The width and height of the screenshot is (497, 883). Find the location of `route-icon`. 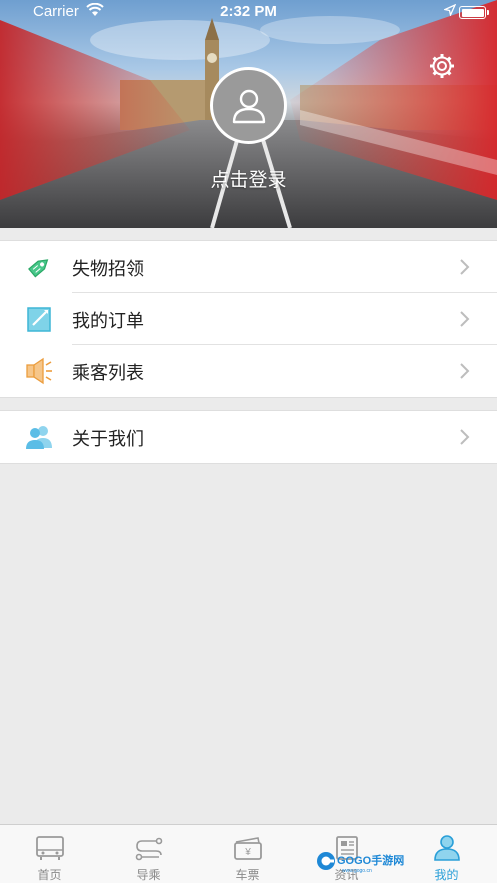

route-icon is located at coordinates (149, 849).